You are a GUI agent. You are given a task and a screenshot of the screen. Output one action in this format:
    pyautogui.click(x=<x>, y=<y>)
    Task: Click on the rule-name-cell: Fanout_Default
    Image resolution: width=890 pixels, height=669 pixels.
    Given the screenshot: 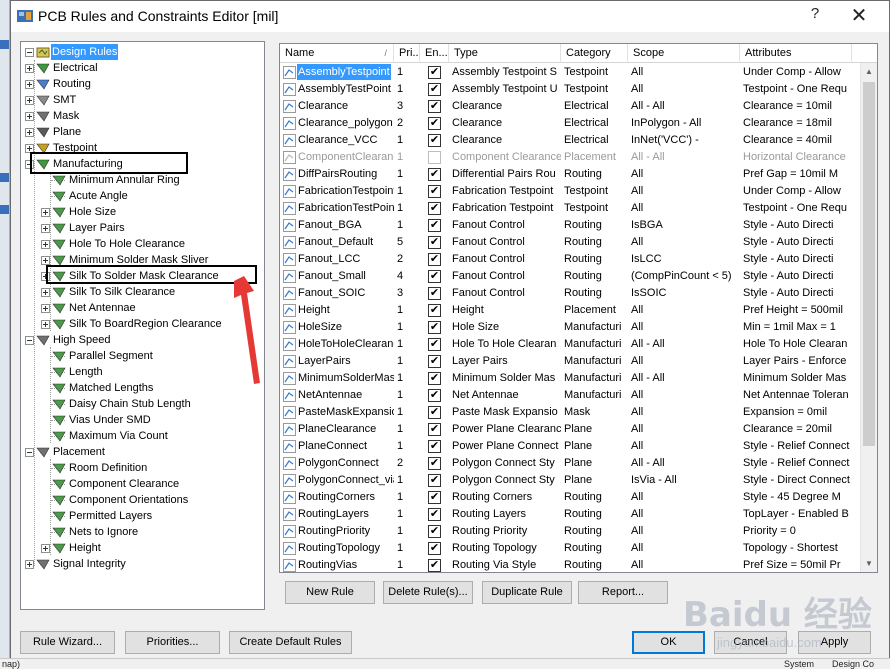 What is the action you would take?
    pyautogui.click(x=337, y=242)
    